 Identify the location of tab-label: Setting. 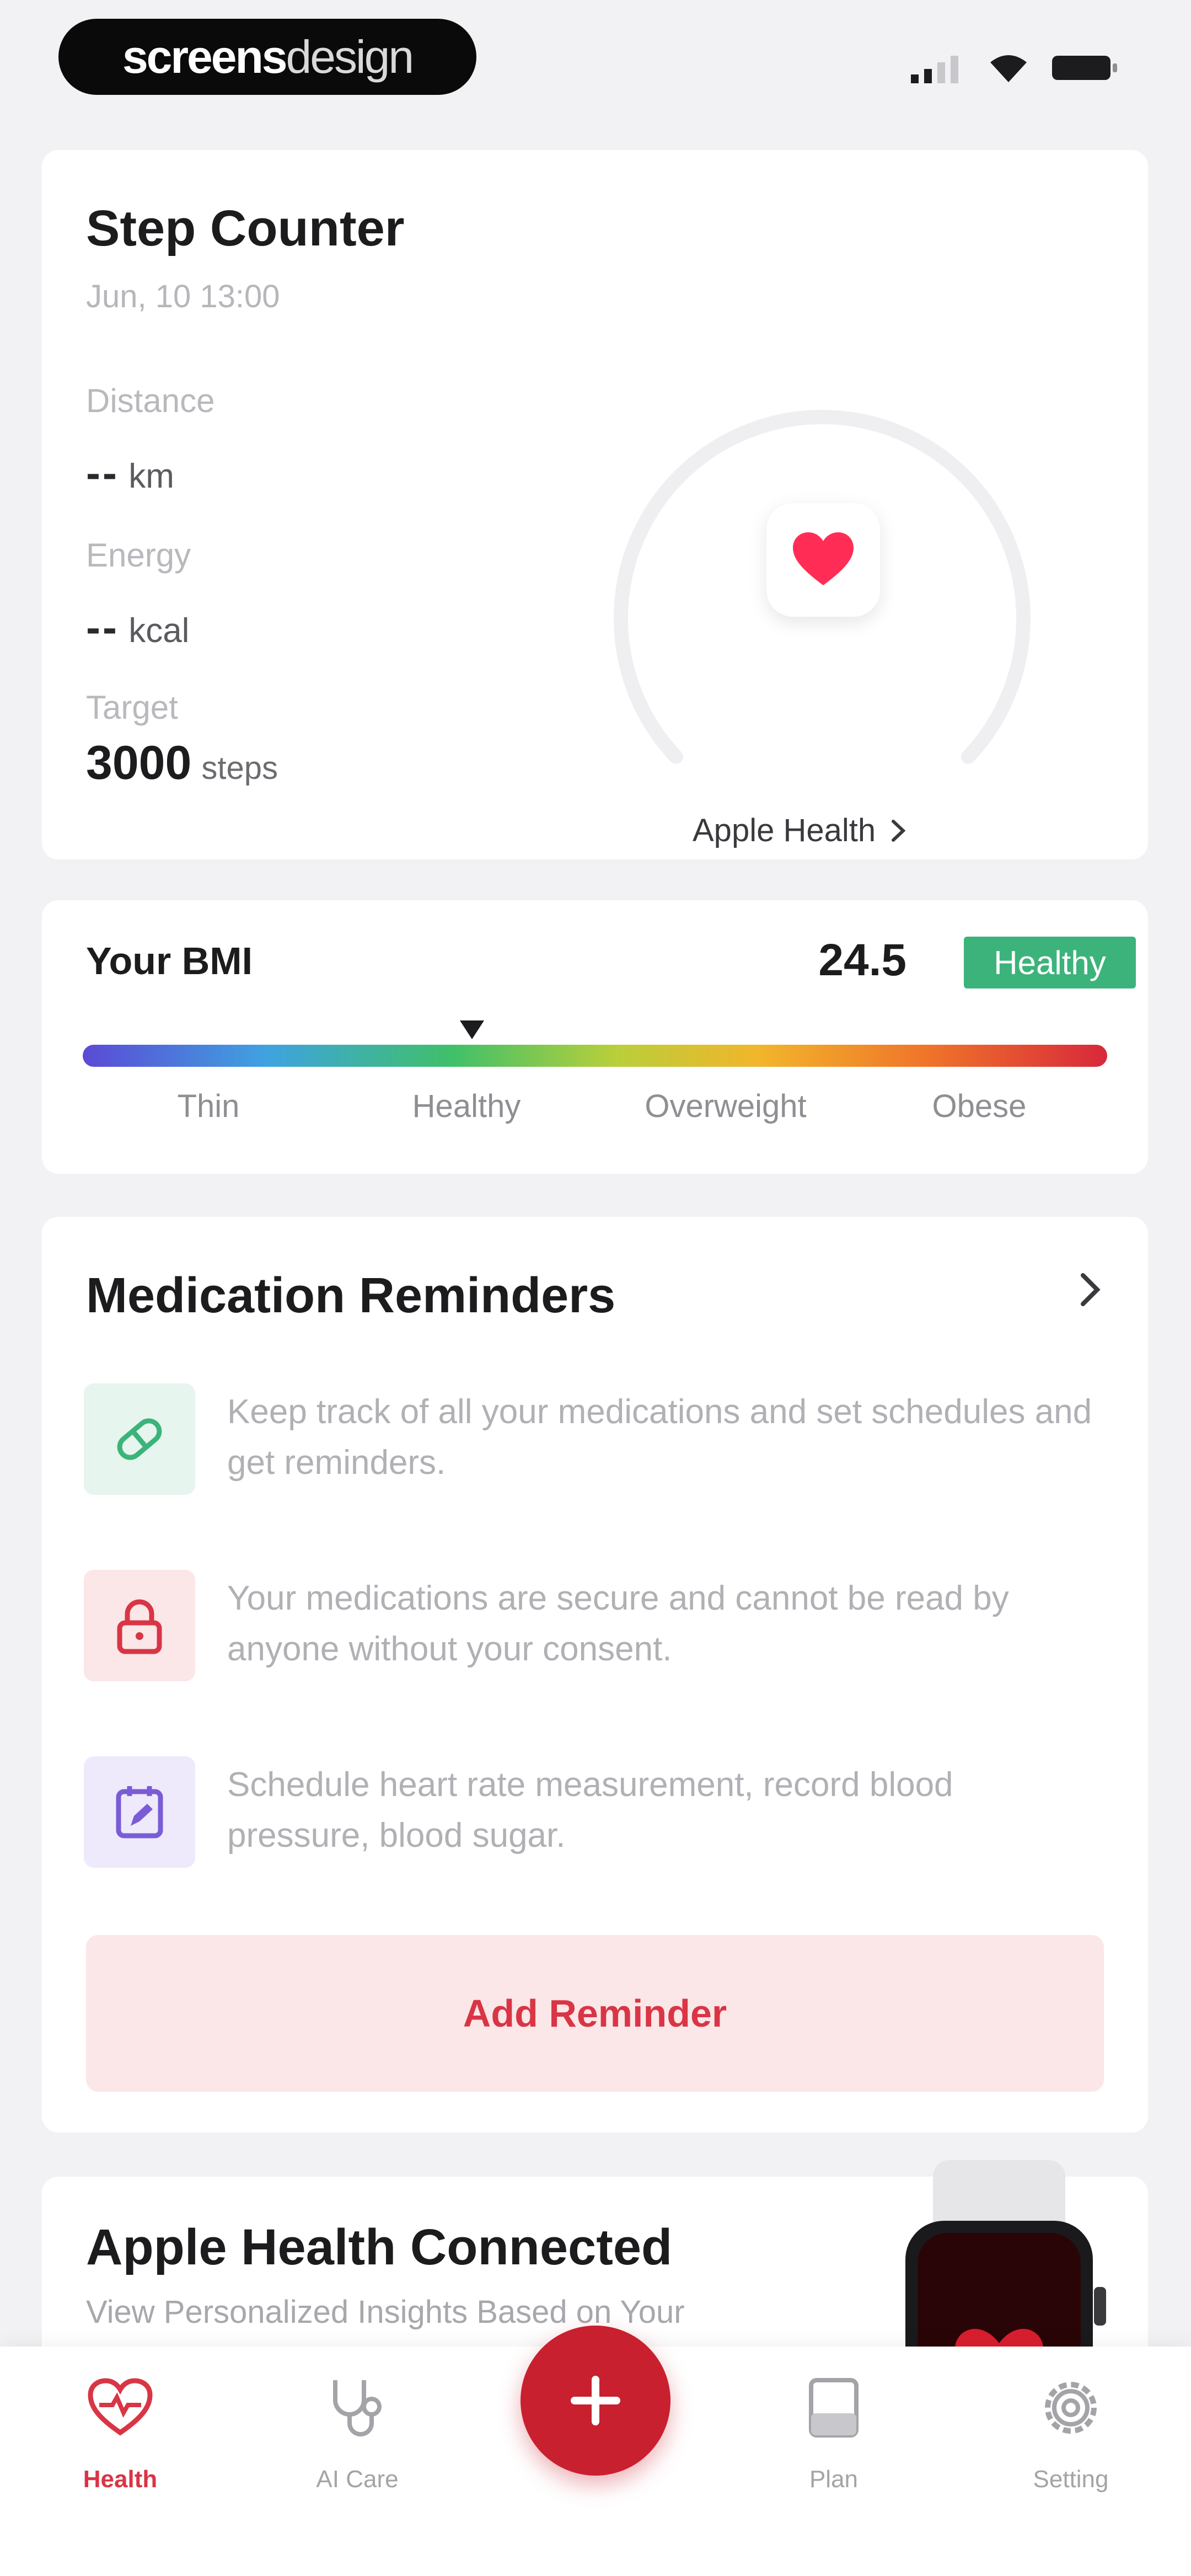
(1071, 2479).